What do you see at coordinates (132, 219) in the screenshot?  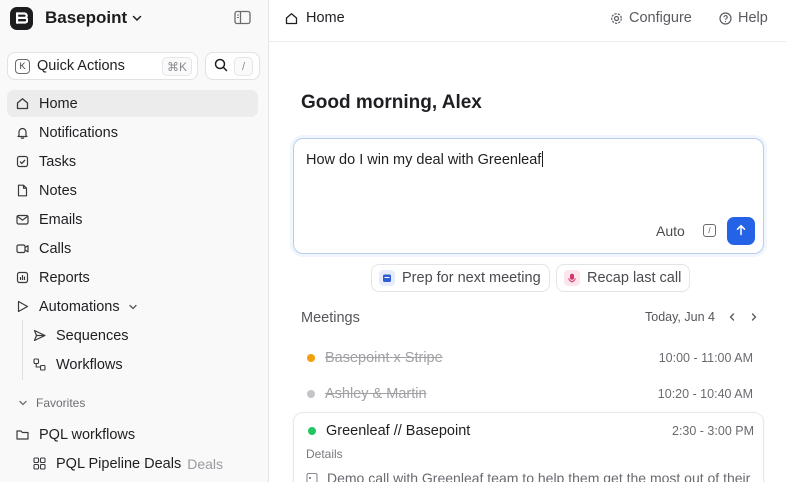 I see `sidebar-item-emails: Emails` at bounding box center [132, 219].